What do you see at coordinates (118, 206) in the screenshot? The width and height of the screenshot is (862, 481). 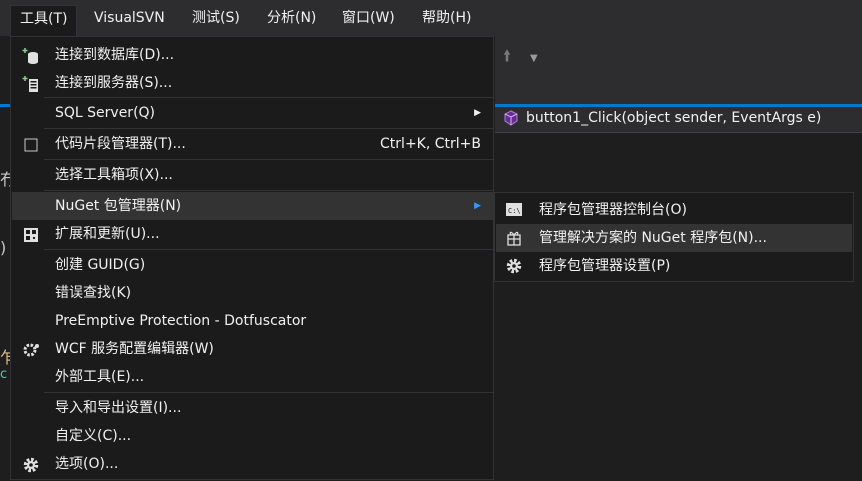 I see `menu-item-label: NuGet 包管理器(N)` at bounding box center [118, 206].